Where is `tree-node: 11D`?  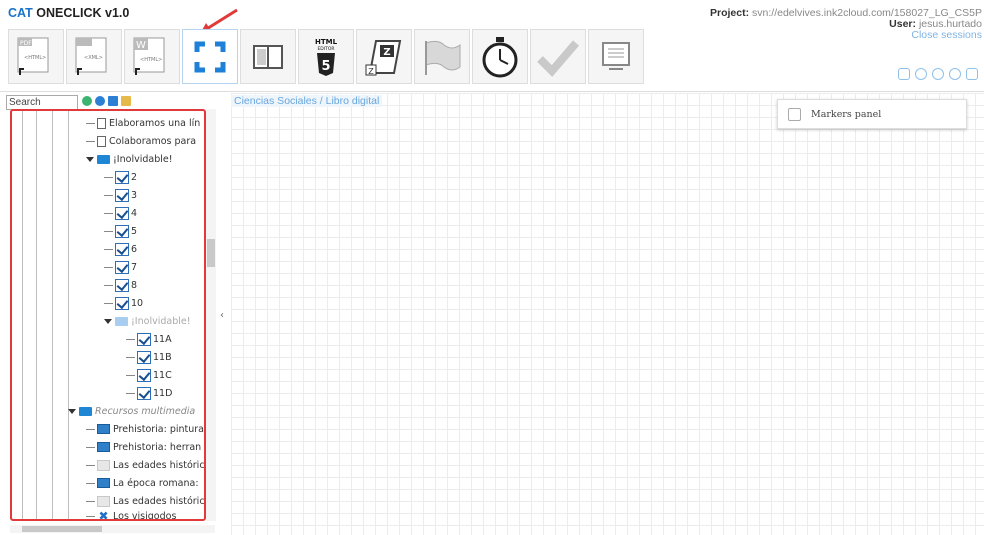
tree-node: 11D is located at coordinates (149, 393).